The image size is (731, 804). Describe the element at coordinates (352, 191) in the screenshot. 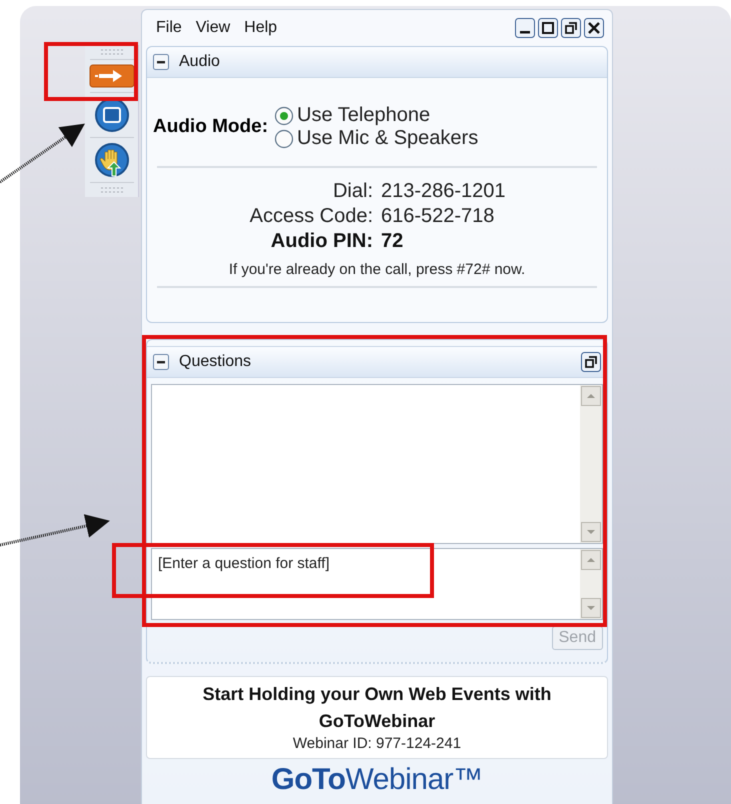

I see `detail-label: Dial:` at that location.